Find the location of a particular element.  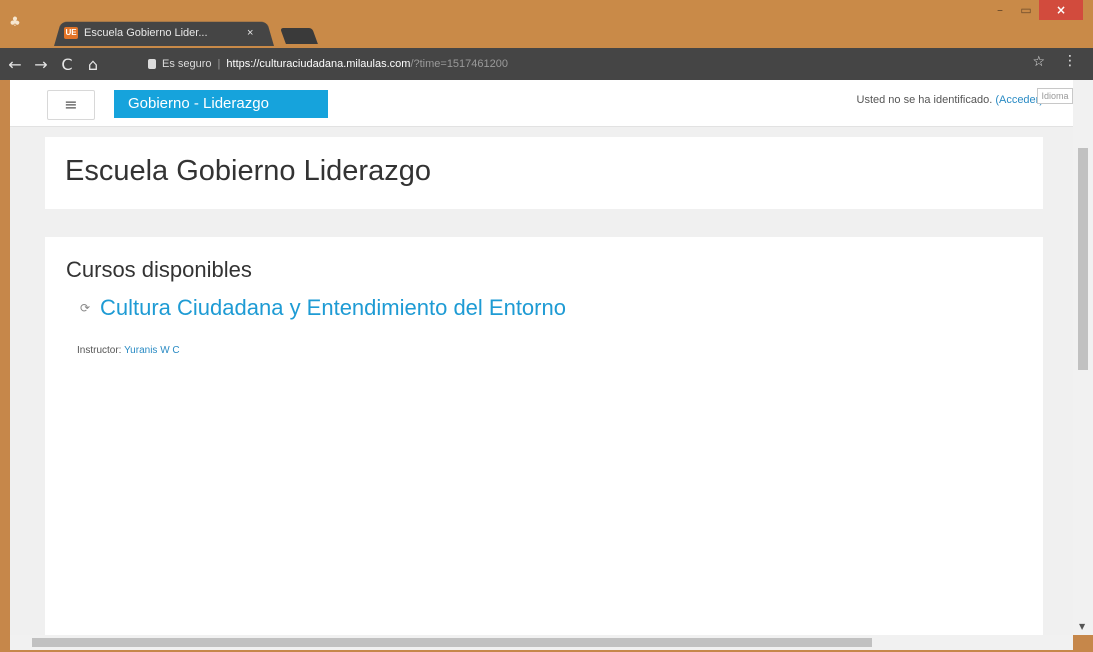

back-icon: ← is located at coordinates (15, 64).